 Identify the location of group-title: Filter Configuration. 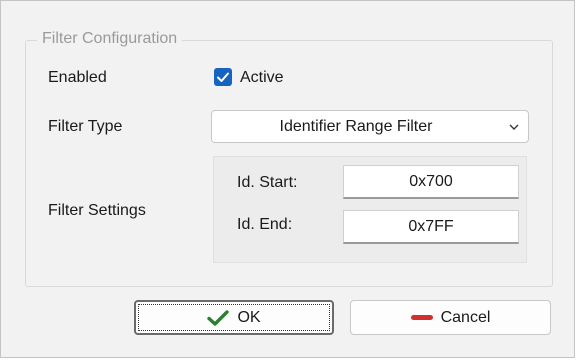
(110, 39).